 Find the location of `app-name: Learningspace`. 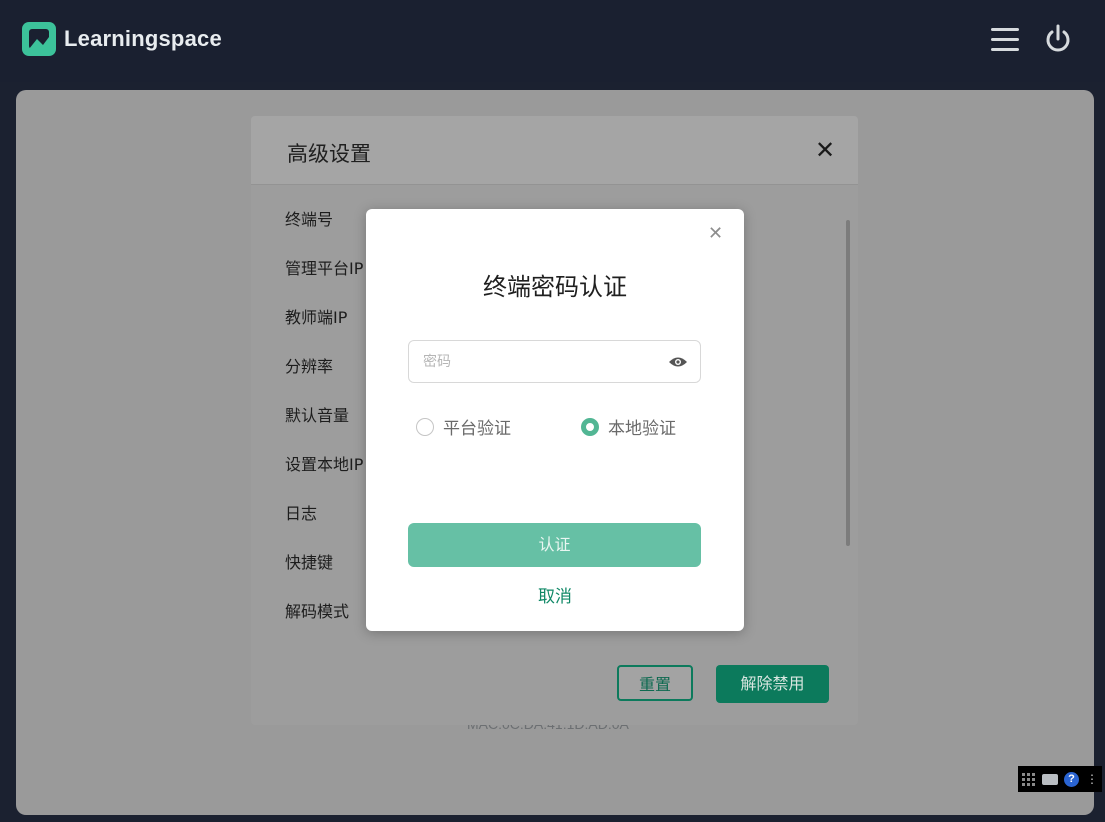

app-name: Learningspace is located at coordinates (143, 38).